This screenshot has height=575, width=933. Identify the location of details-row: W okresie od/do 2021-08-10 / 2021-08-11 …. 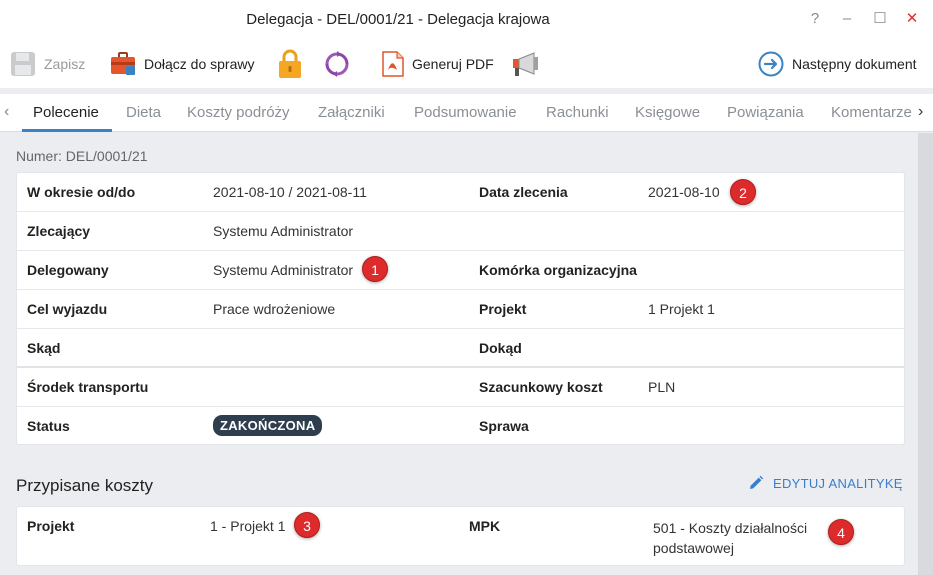
(461, 192).